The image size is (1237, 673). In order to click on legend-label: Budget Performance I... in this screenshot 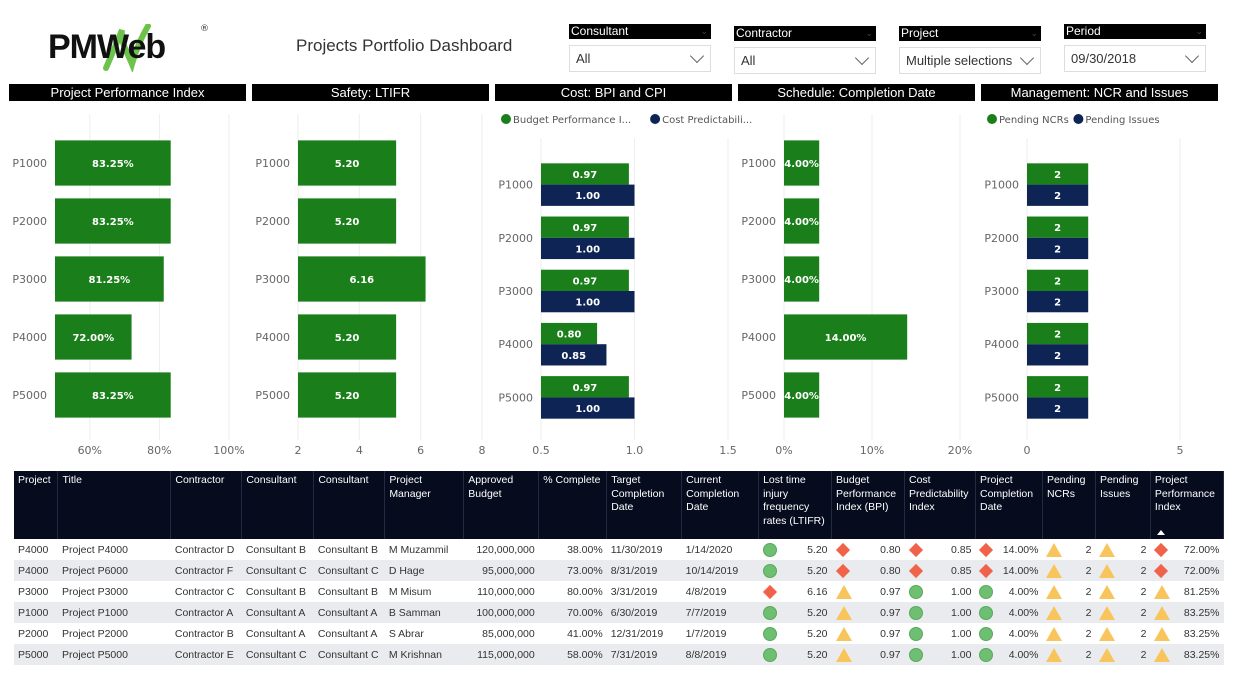, I will do `click(572, 120)`.